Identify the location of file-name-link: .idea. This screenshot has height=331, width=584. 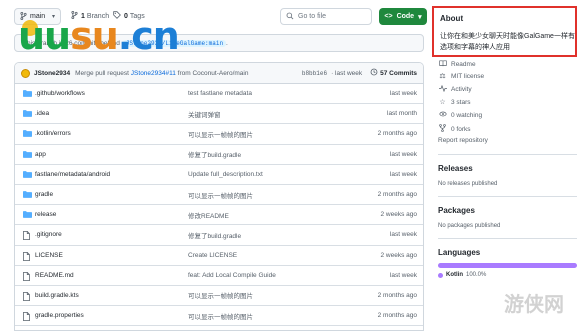
(42, 113).